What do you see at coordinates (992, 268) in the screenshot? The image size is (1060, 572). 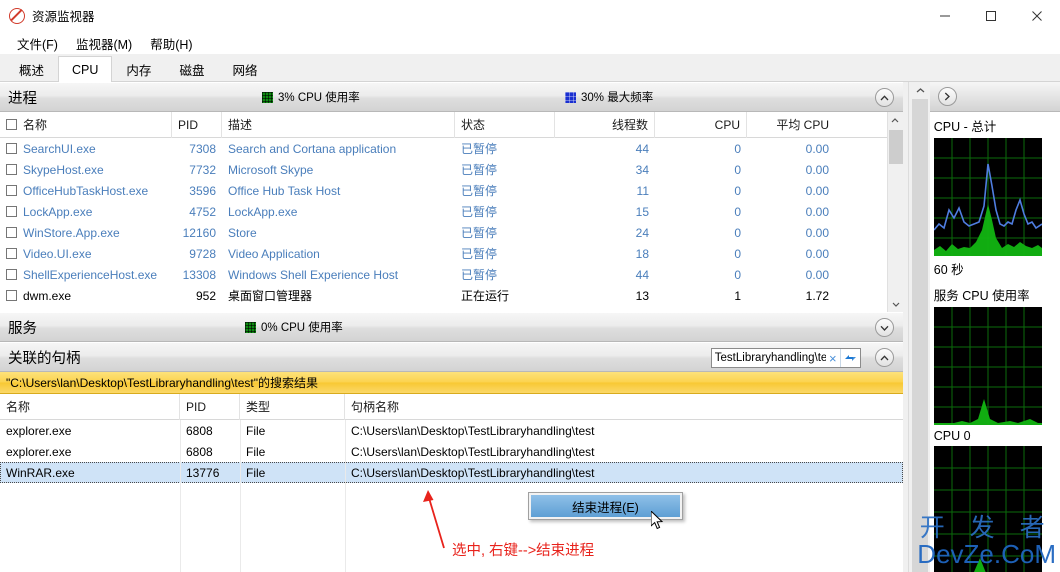 I see `graph-axis-60s: 60 秒` at bounding box center [992, 268].